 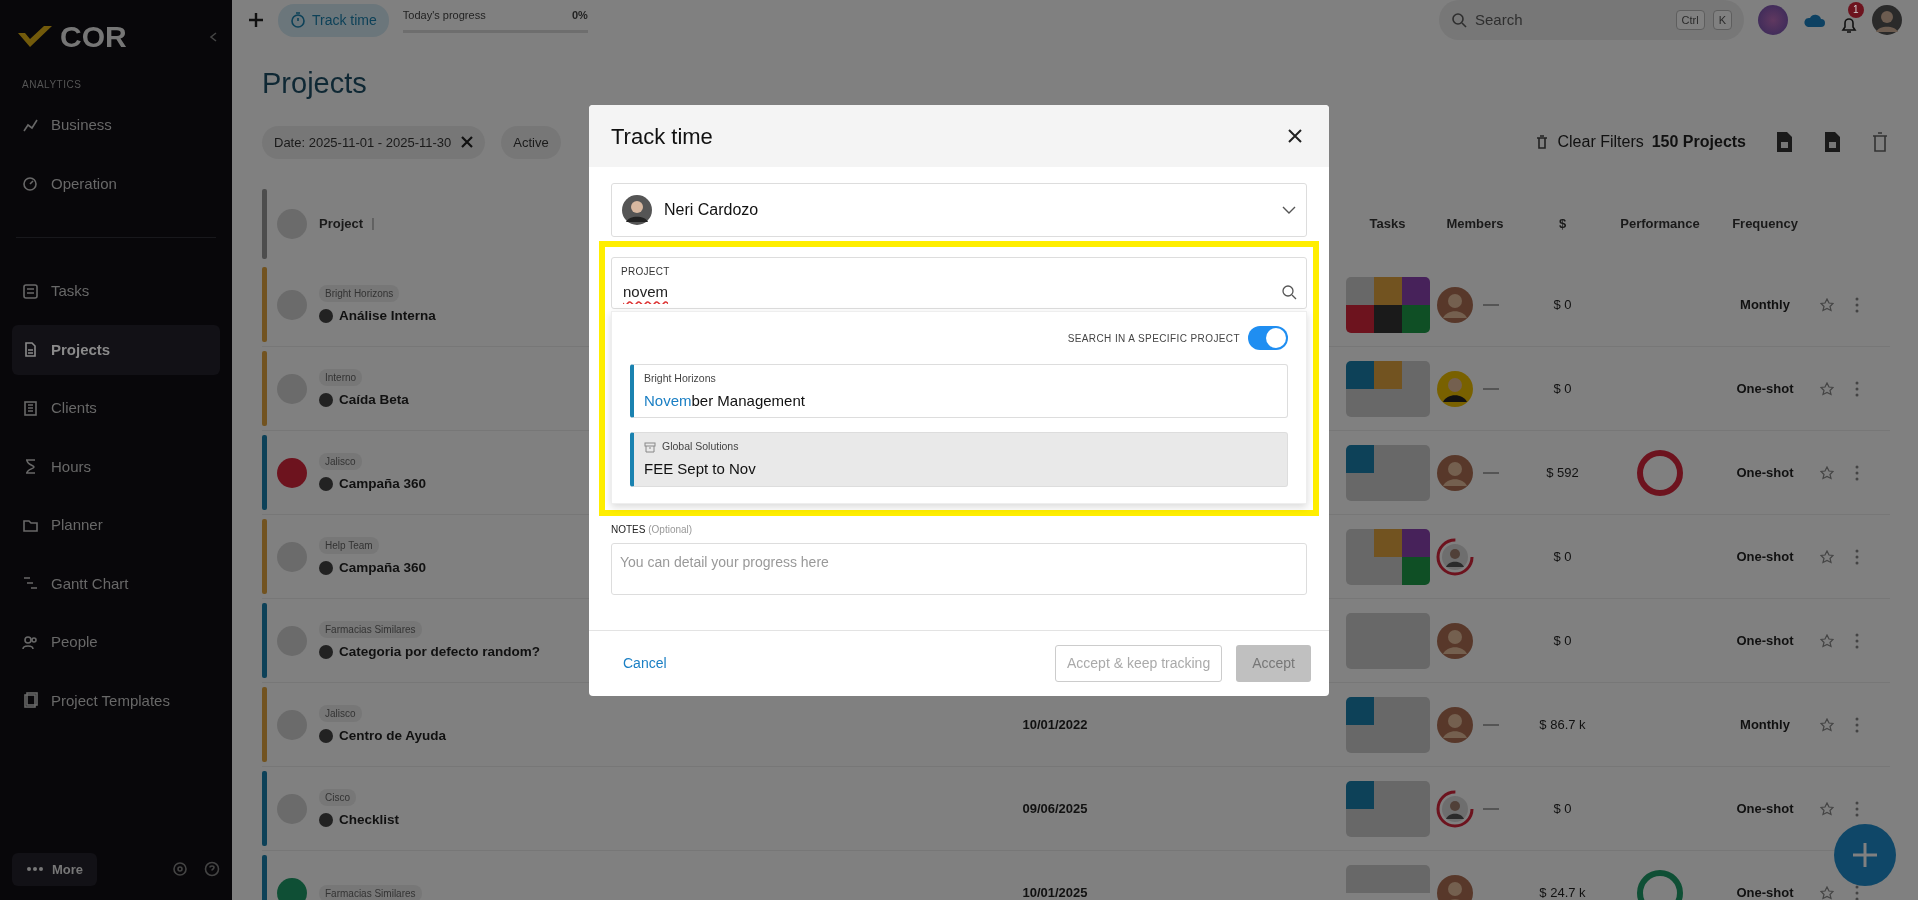 What do you see at coordinates (116, 125) in the screenshot?
I see `sidebar-item: Business` at bounding box center [116, 125].